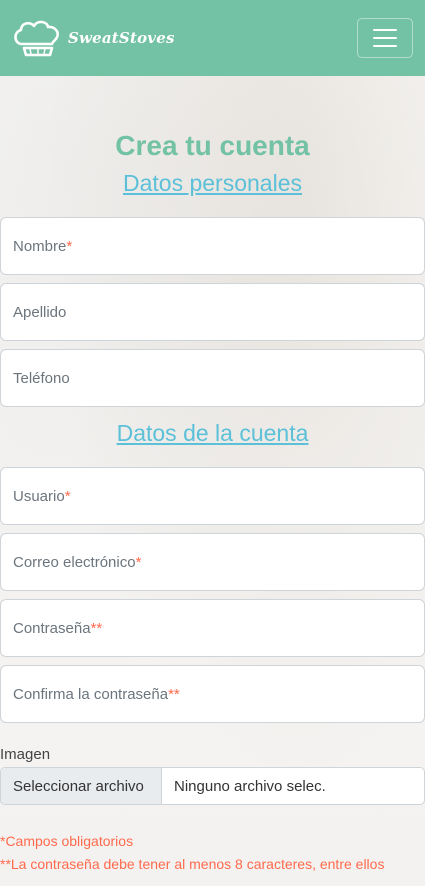 The image size is (425, 886). I want to click on first-name-label: Nombre, so click(40, 246).